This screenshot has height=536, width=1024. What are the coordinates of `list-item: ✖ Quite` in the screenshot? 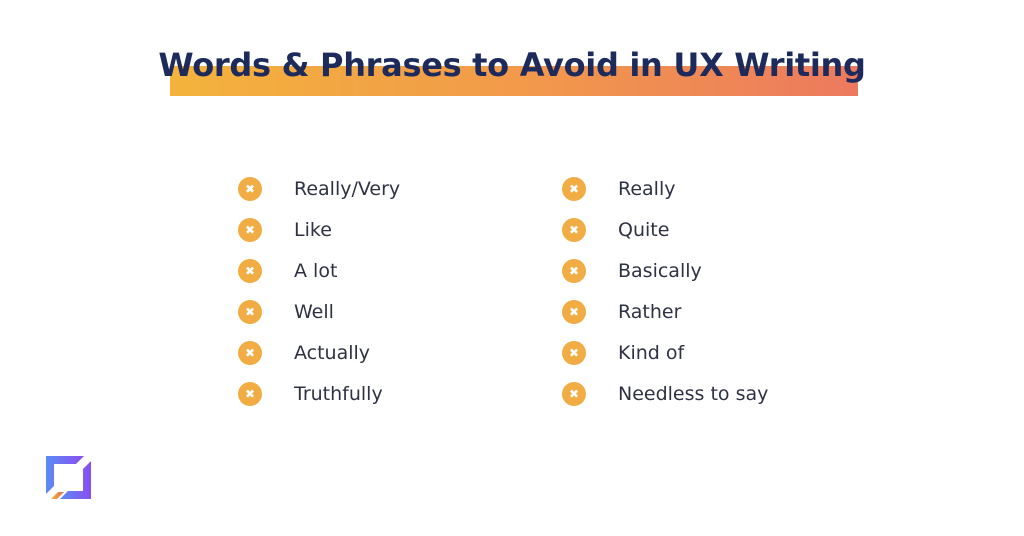 It's located at (665, 229).